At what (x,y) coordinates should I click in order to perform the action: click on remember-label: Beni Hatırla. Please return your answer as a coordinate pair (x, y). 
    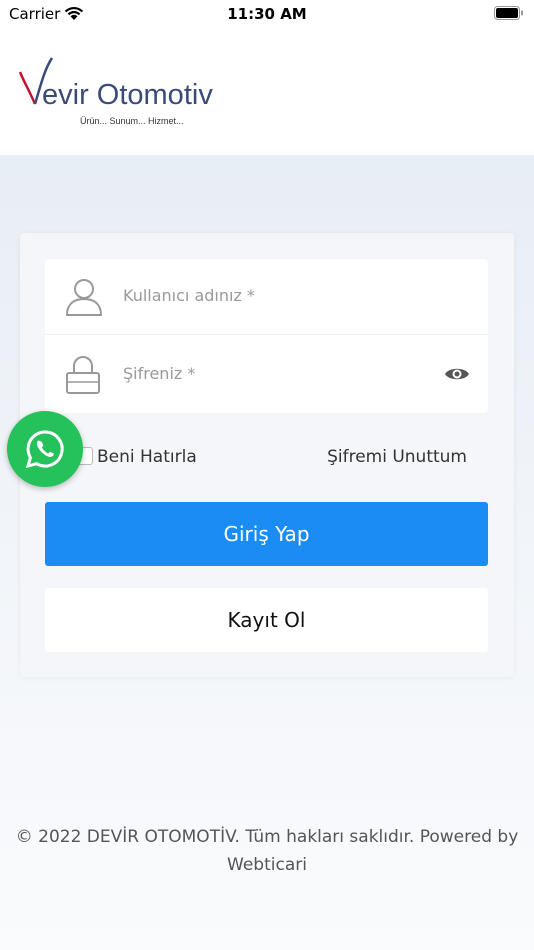
    Looking at the image, I should click on (147, 457).